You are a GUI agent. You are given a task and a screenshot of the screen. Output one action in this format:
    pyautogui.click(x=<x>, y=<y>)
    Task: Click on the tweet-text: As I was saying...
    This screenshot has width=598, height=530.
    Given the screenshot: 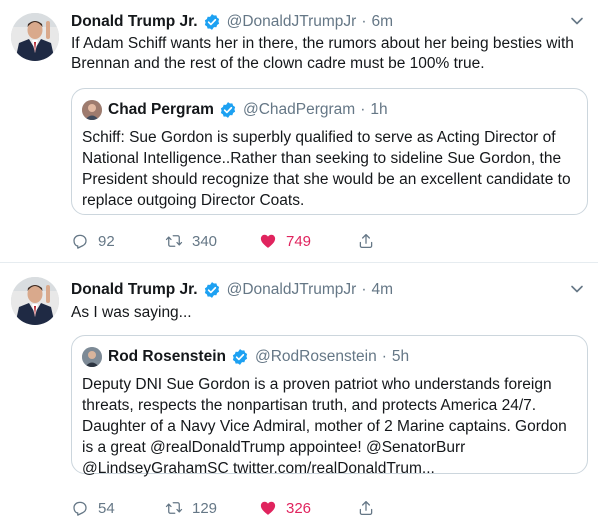 What is the action you would take?
    pyautogui.click(x=131, y=312)
    